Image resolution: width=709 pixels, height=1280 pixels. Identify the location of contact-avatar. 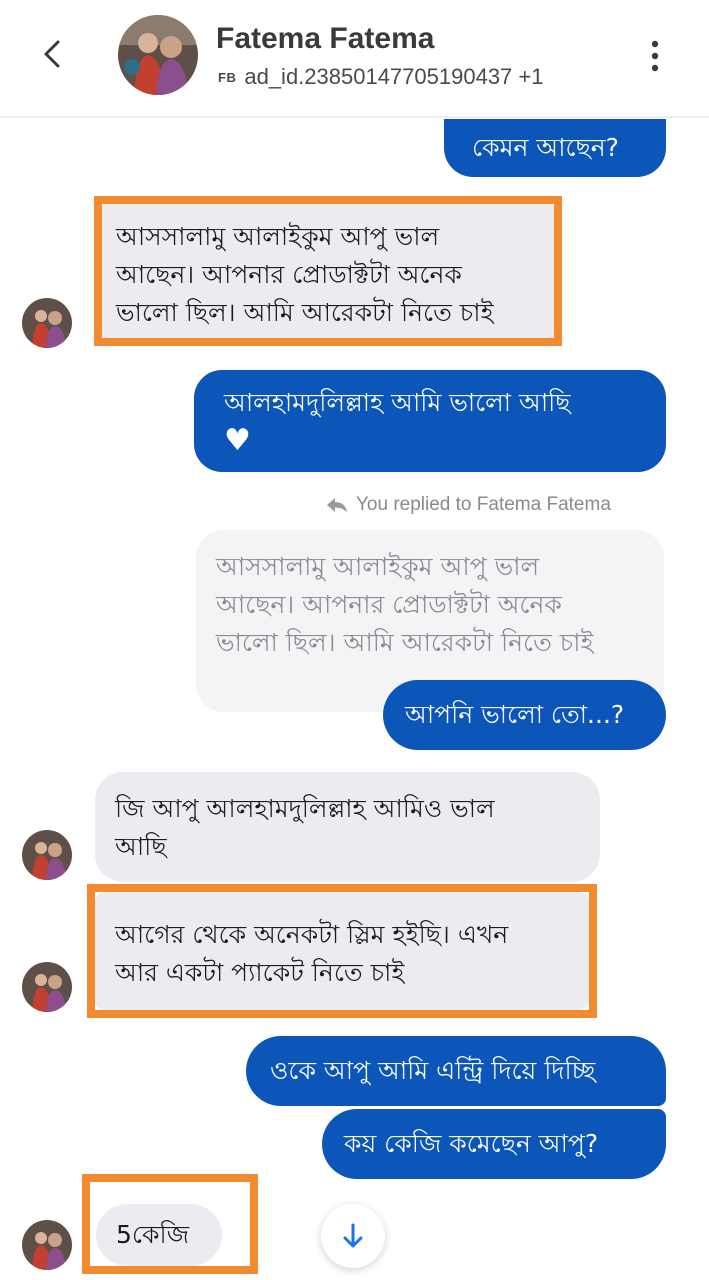
(158, 55).